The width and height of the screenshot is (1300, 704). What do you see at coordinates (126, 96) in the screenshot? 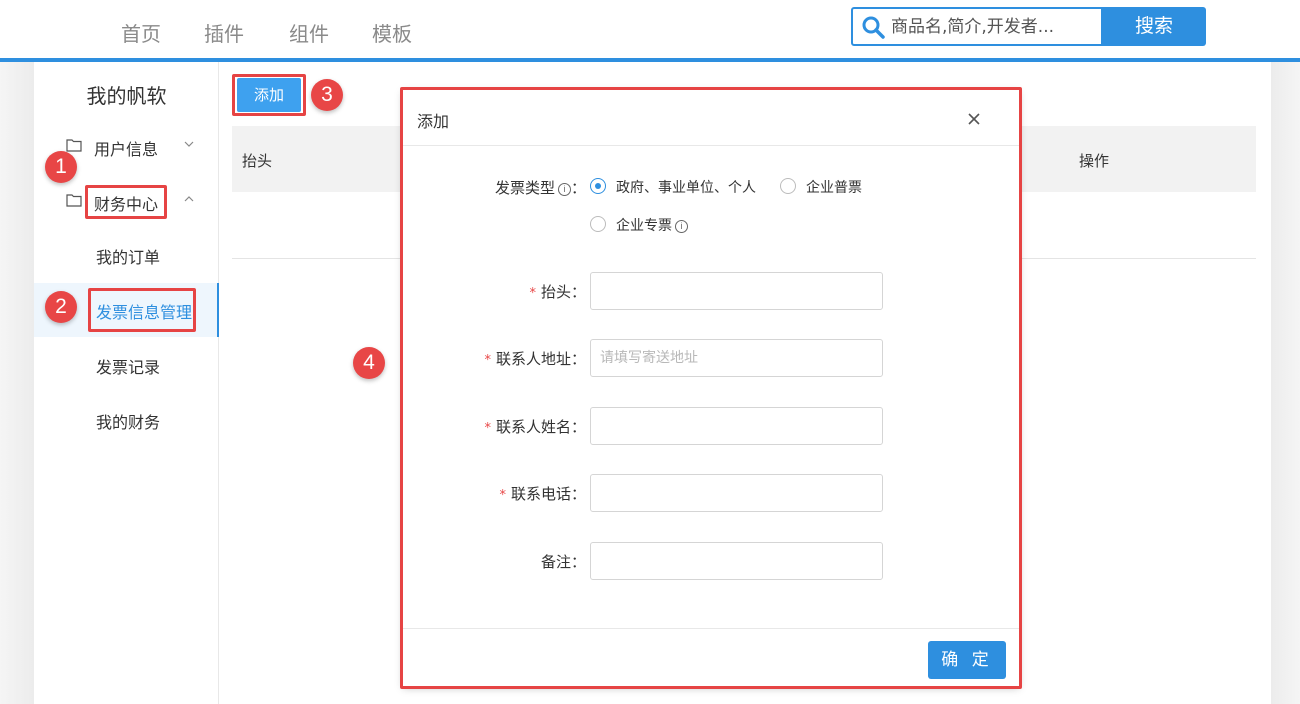
I see `sidebar-title: 我的帆软` at bounding box center [126, 96].